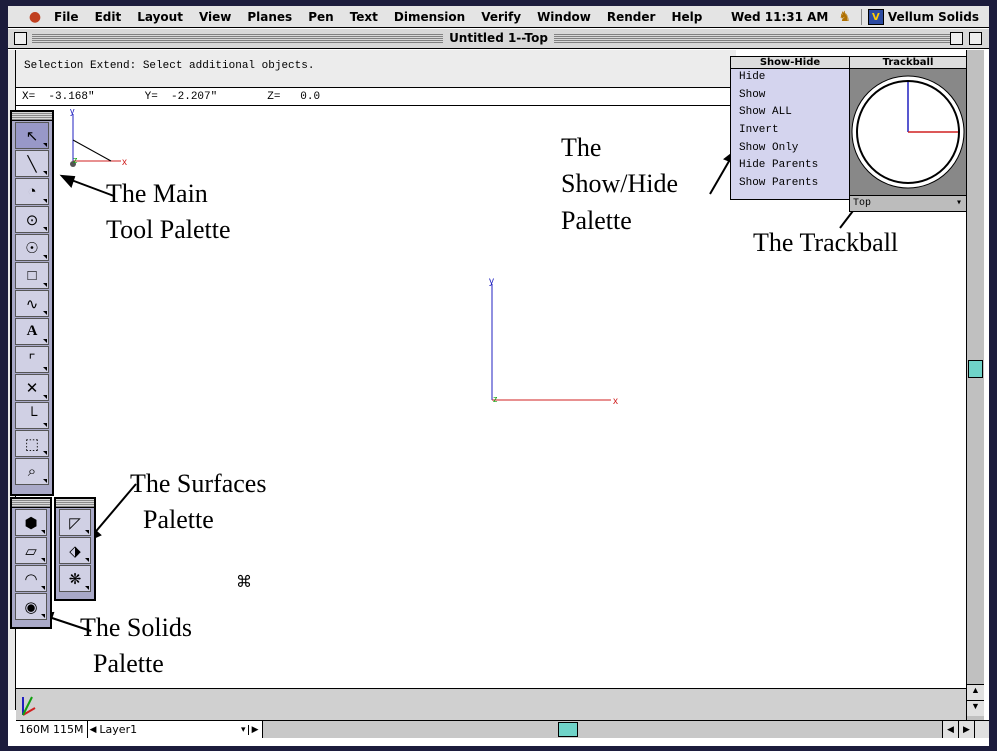  I want to click on menu-edit: Edit, so click(108, 17).